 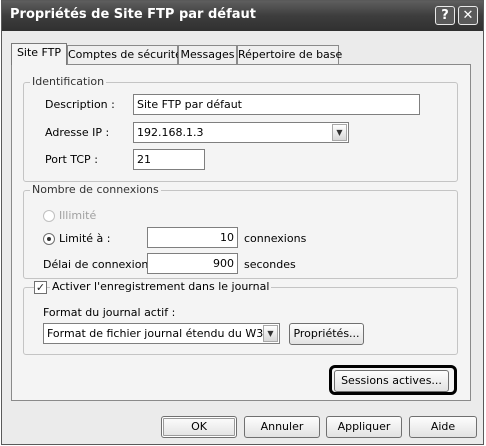 I want to click on description-label: Description :, so click(x=80, y=104).